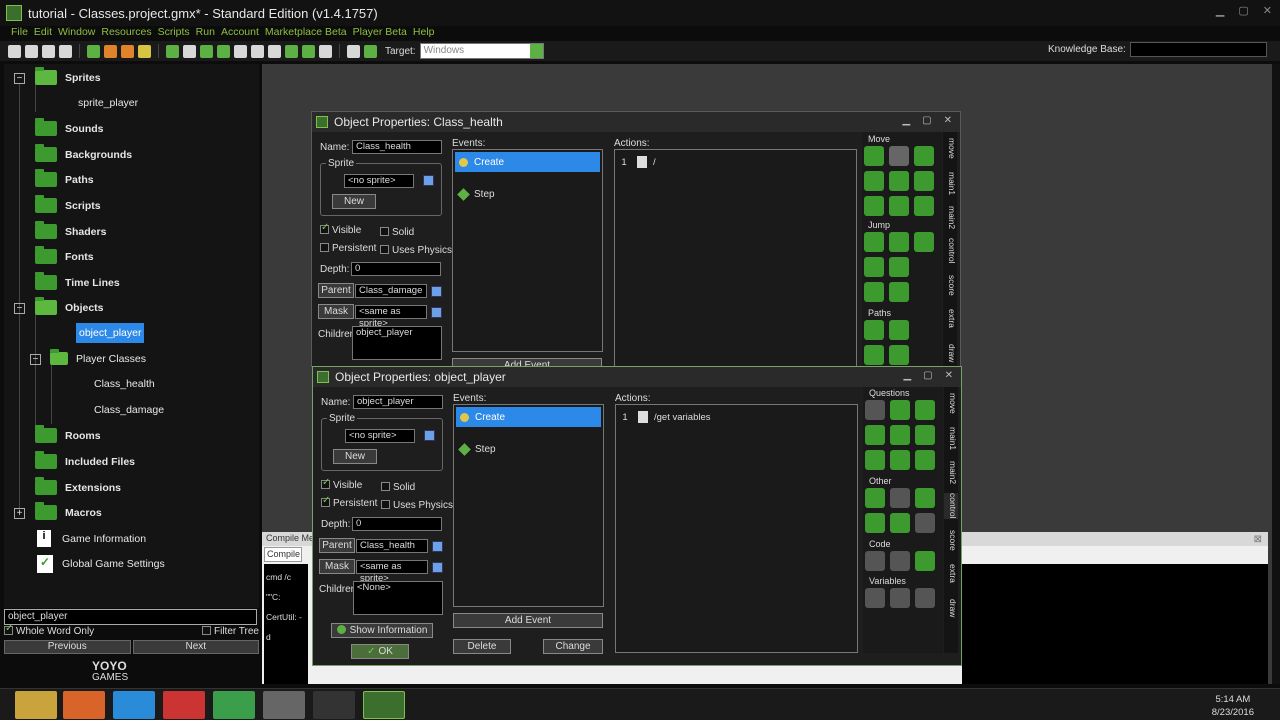 This screenshot has width=1280, height=720. Describe the element at coordinates (925, 460) in the screenshot. I see `check-grid-icon` at that location.